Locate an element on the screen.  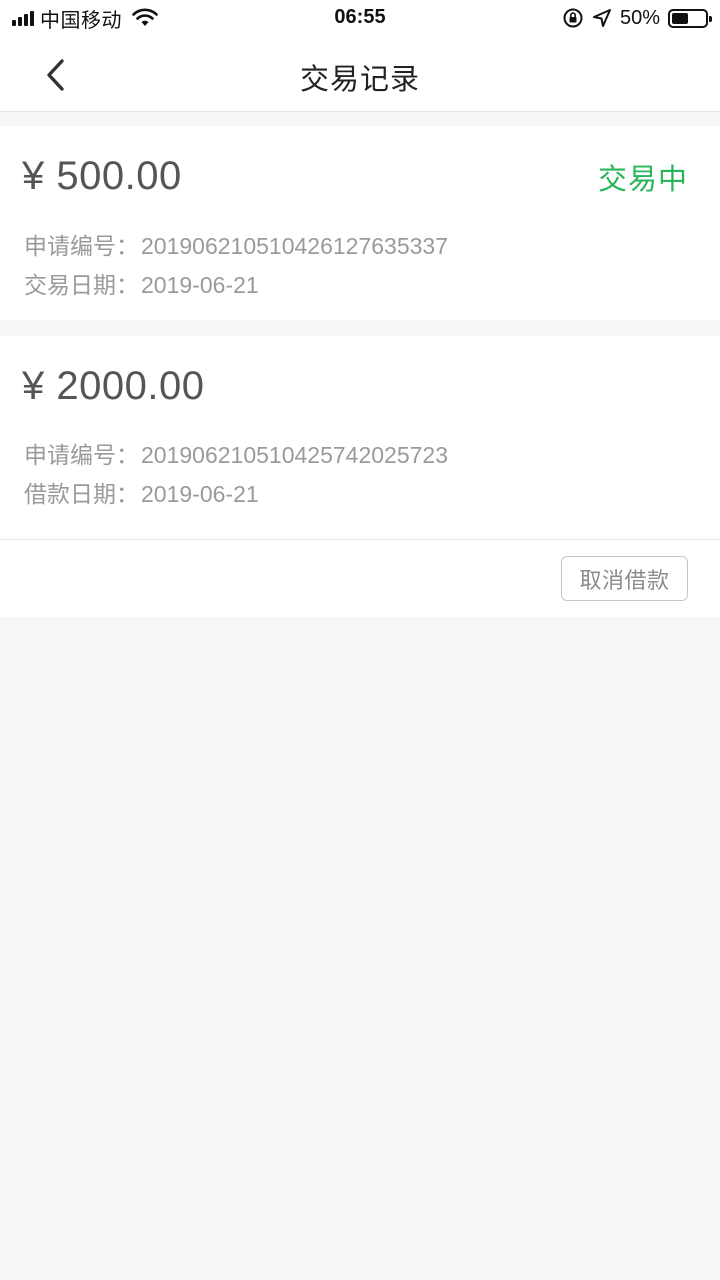
rotation-lock-icon is located at coordinates (573, 18).